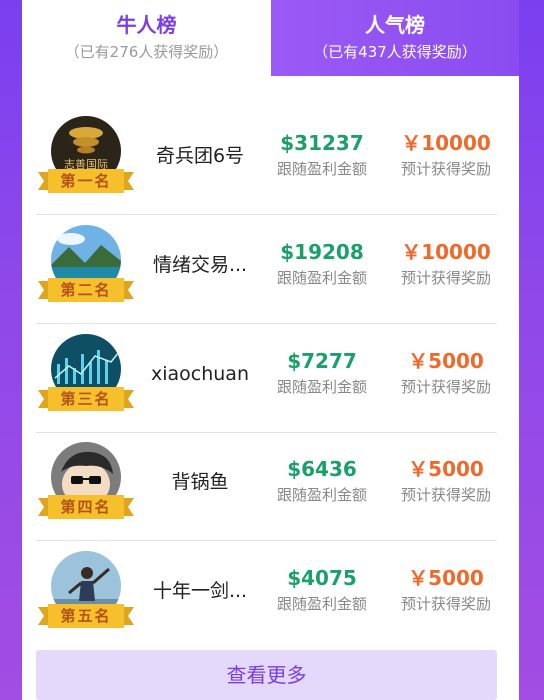 Image resolution: width=544 pixels, height=700 pixels. Describe the element at coordinates (91, 160) in the screenshot. I see `avatar-group: 志善国际 第一名` at that location.